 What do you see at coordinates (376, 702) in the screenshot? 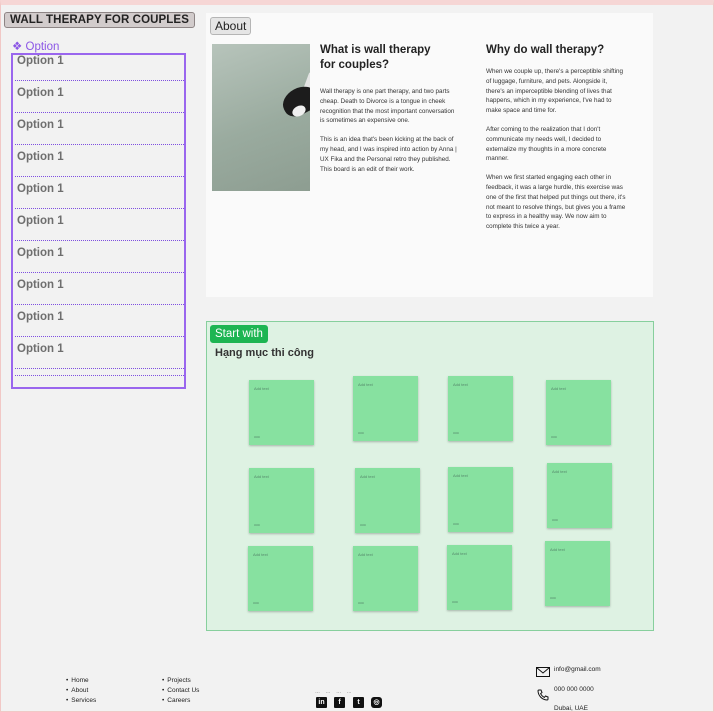
I see `instagram-icon: ◎` at bounding box center [376, 702].